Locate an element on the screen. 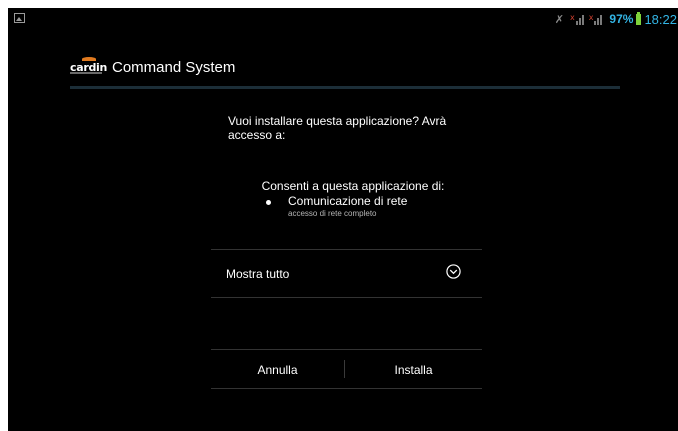  status-icons: ✗ x x 97% 18:22 is located at coordinates (616, 19).